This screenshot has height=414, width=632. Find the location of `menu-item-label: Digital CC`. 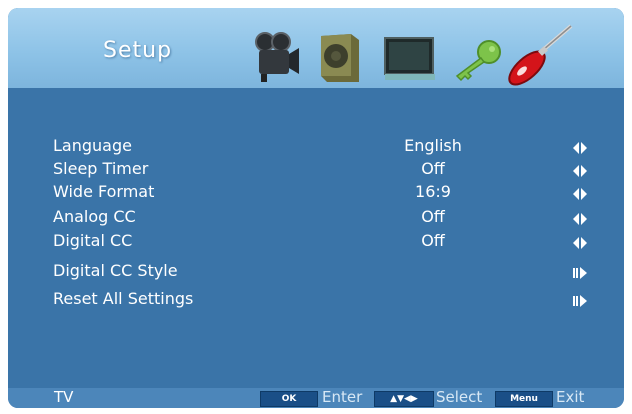

menu-item-label: Digital CC is located at coordinates (93, 240).